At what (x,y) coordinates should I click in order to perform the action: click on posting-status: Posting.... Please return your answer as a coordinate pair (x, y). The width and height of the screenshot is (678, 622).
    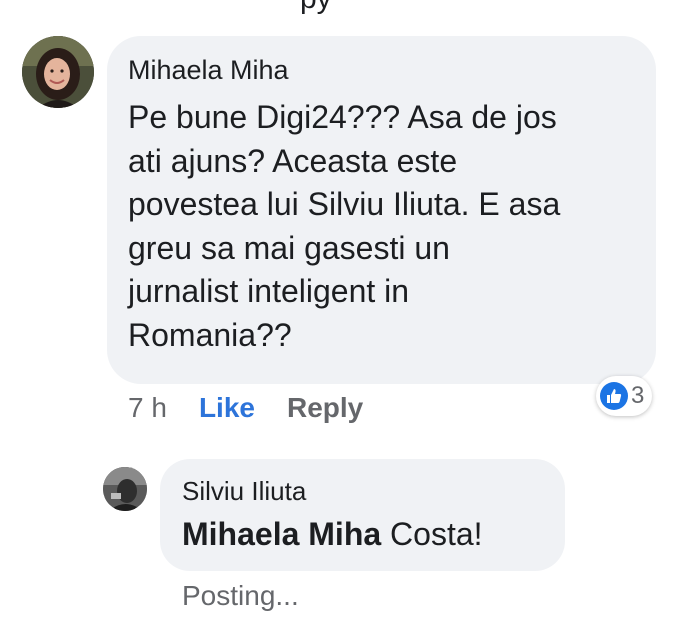
    Looking at the image, I should click on (240, 595).